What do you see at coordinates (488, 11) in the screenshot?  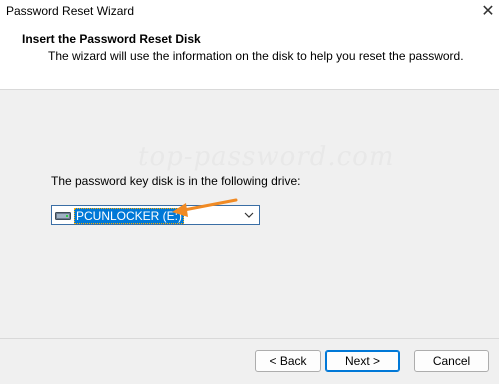 I see `close-button: ✕` at bounding box center [488, 11].